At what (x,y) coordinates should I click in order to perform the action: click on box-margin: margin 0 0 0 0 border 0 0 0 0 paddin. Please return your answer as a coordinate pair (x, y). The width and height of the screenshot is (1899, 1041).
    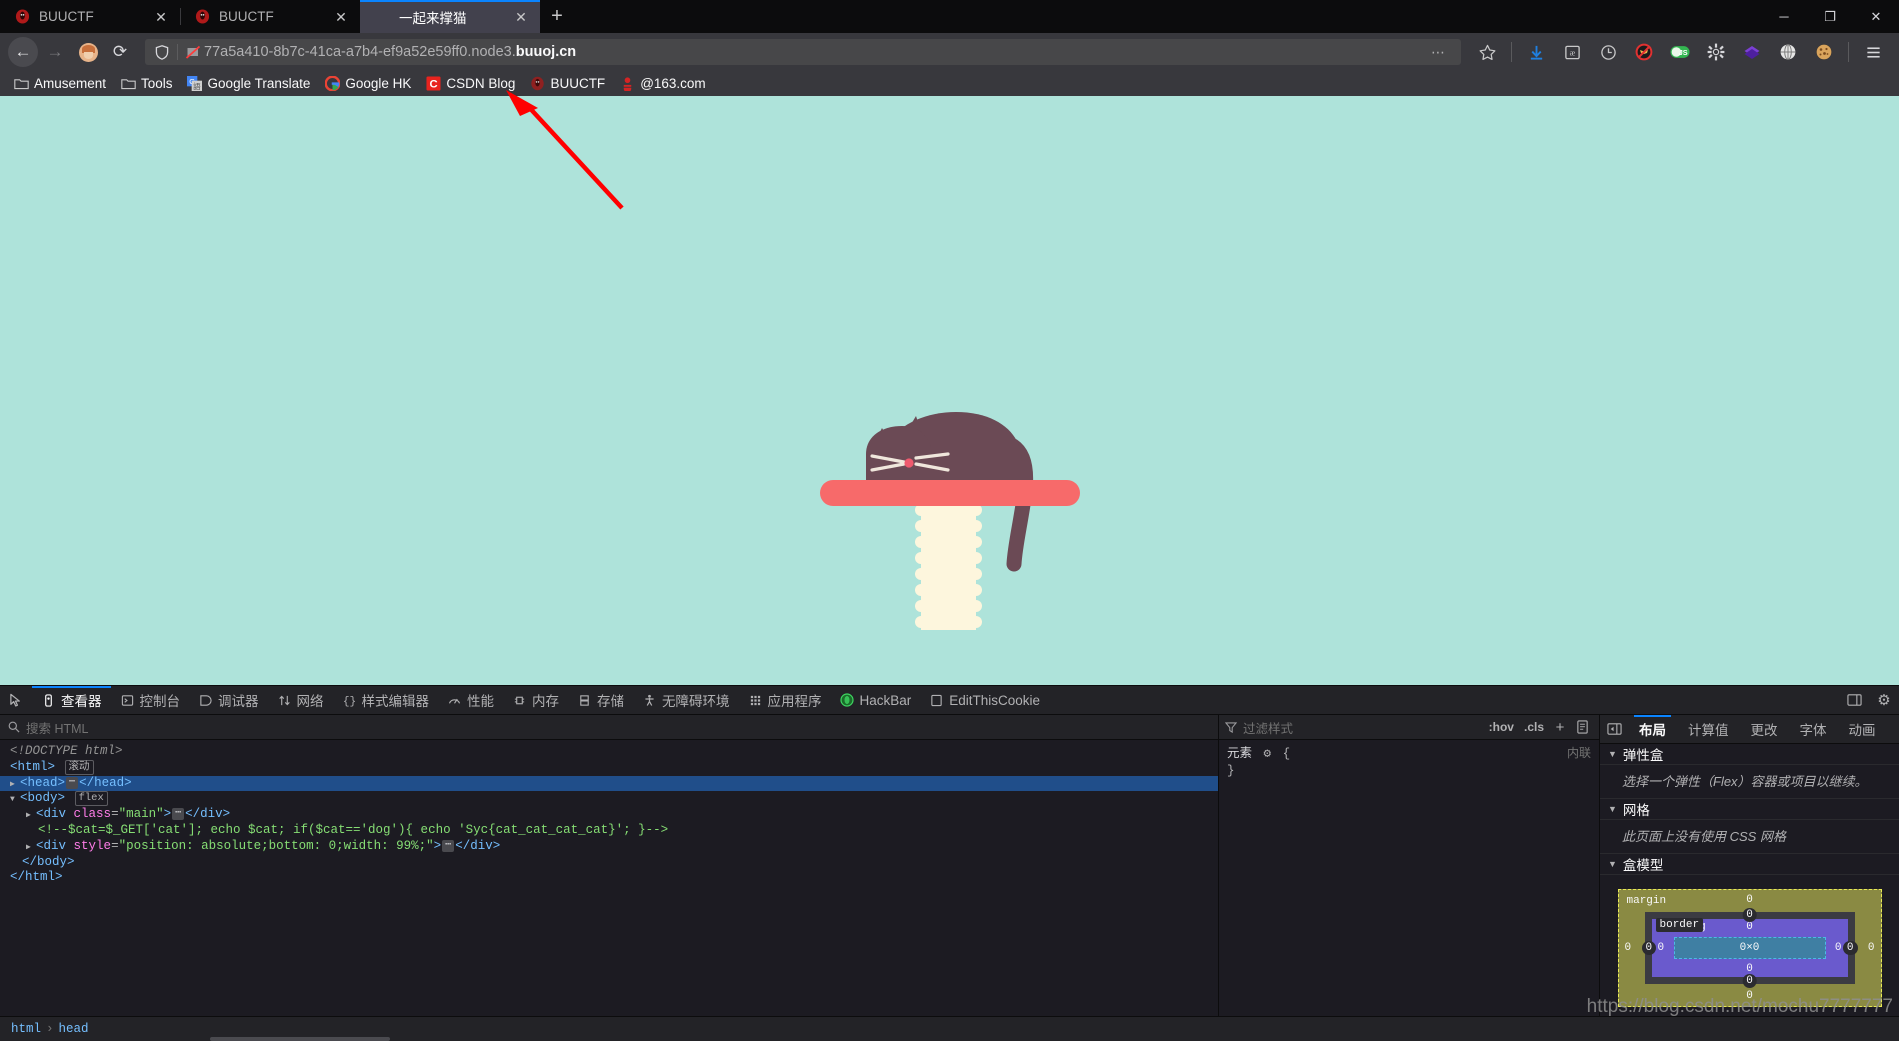
    Looking at the image, I should click on (1749, 948).